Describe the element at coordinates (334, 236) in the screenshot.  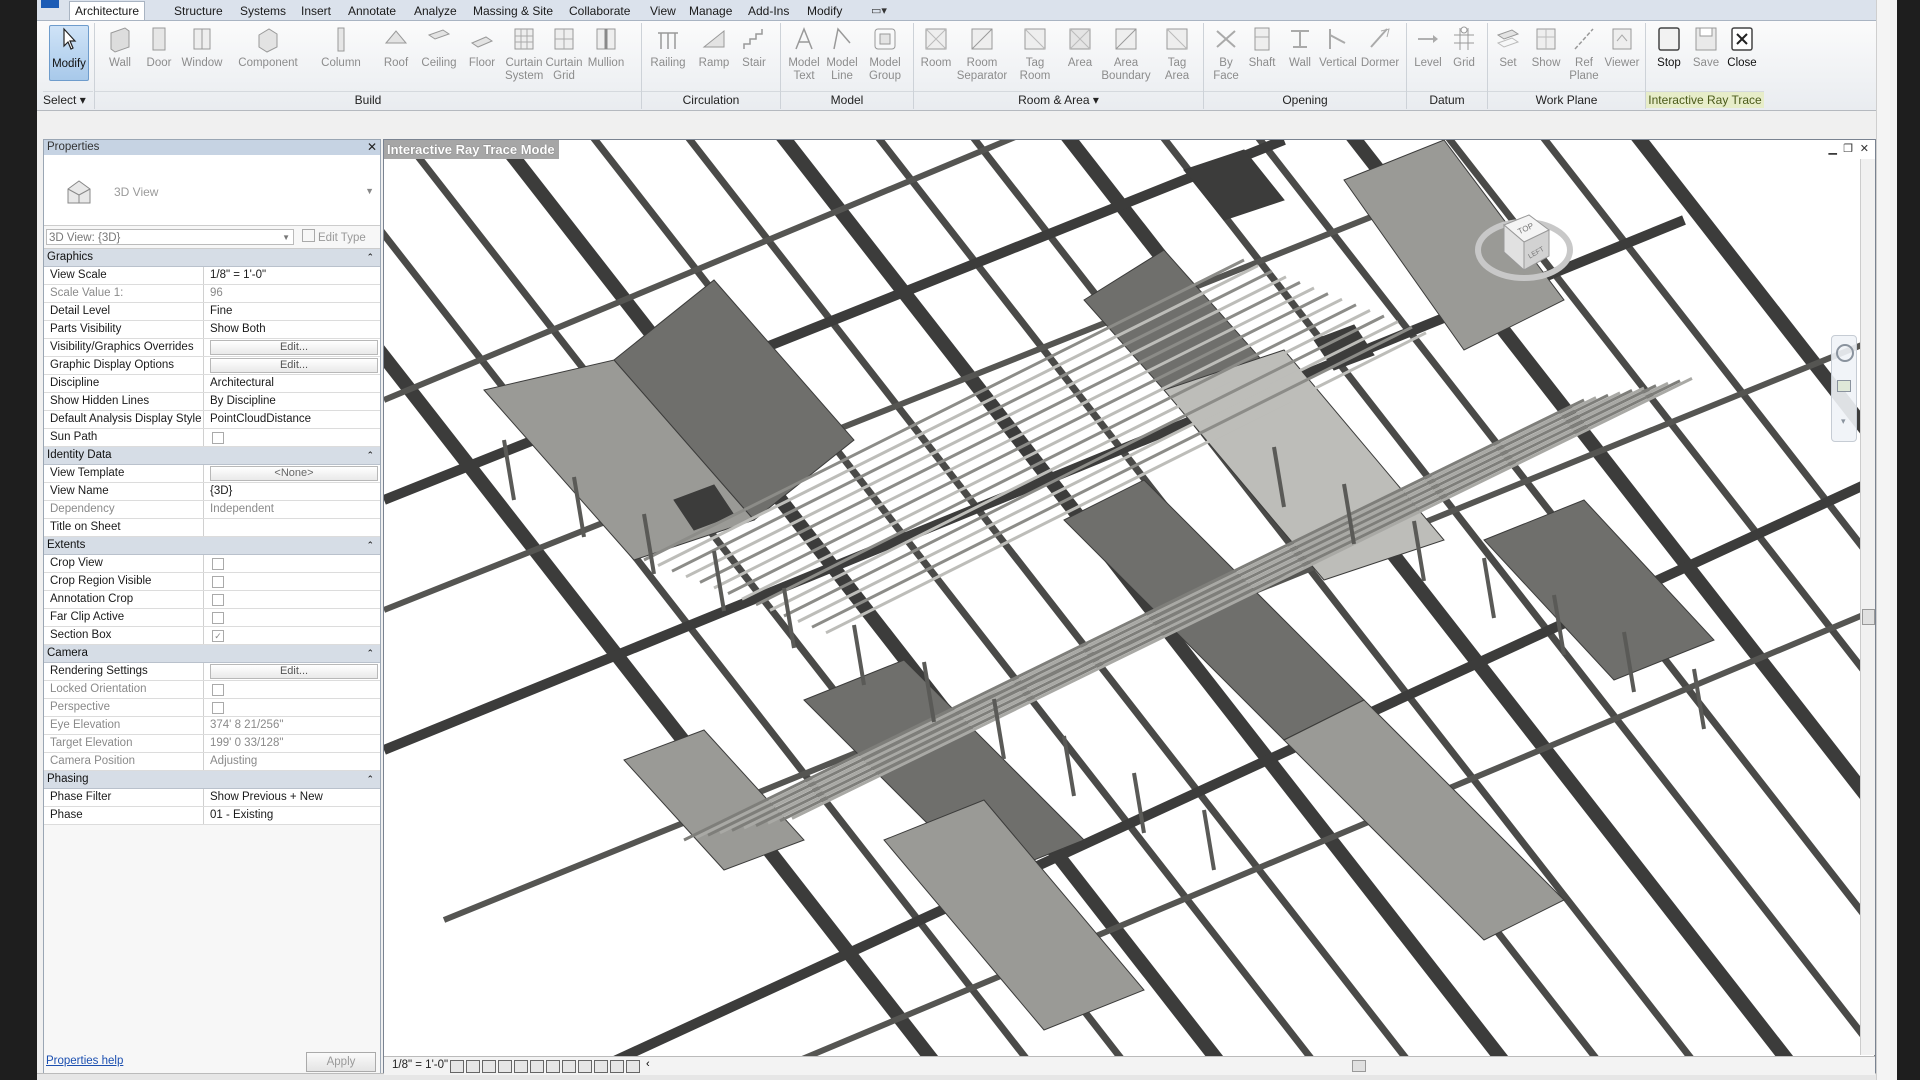
I see `edit-type-button: Edit Type` at that location.